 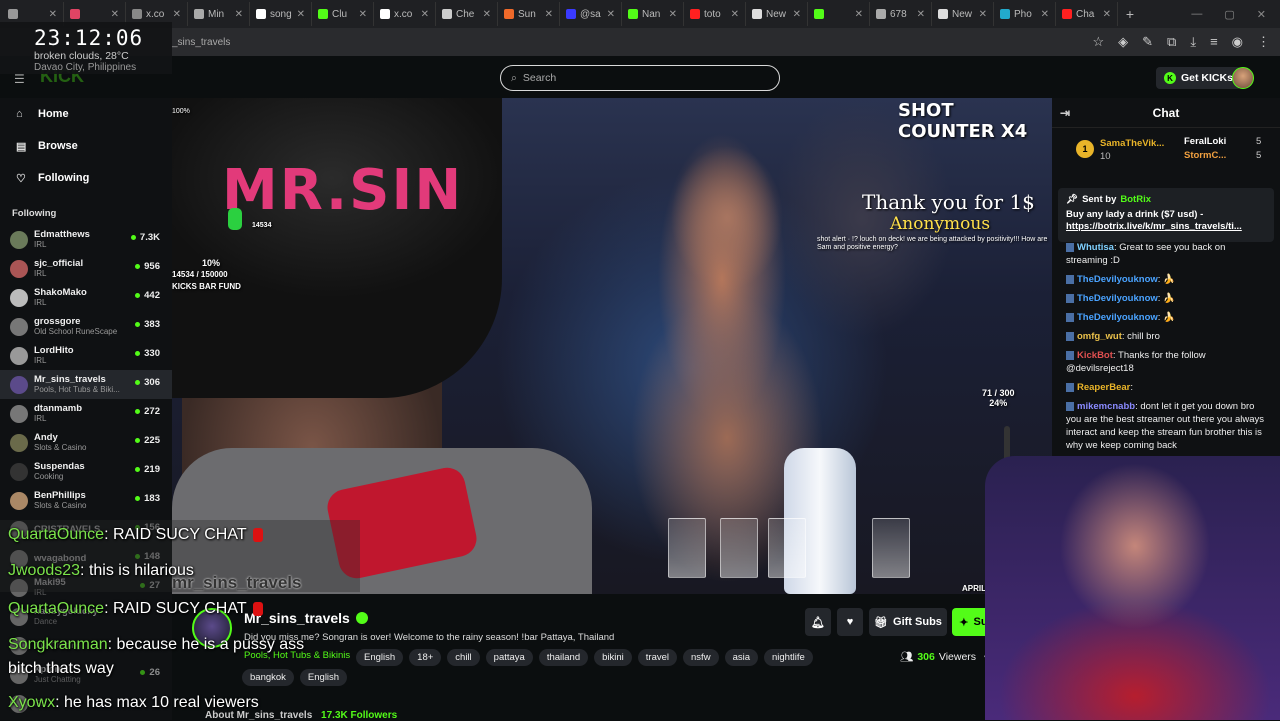 What do you see at coordinates (957, 656) in the screenshot?
I see `viewers-label: Viewers` at bounding box center [957, 656].